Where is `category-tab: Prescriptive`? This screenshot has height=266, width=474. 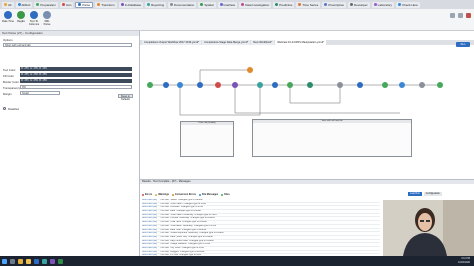 category-tab: Prescriptive is located at coordinates (334, 4).